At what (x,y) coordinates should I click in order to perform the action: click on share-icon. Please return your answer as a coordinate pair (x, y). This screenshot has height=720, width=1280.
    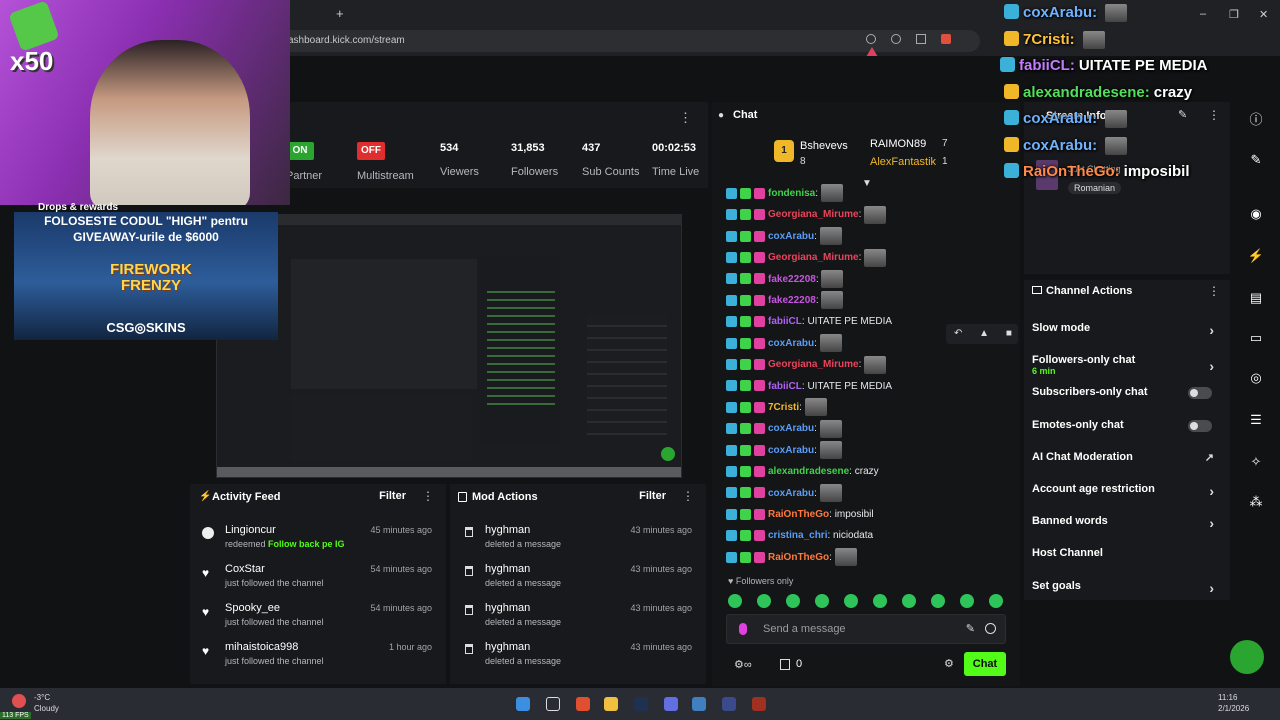
    Looking at the image, I should click on (921, 39).